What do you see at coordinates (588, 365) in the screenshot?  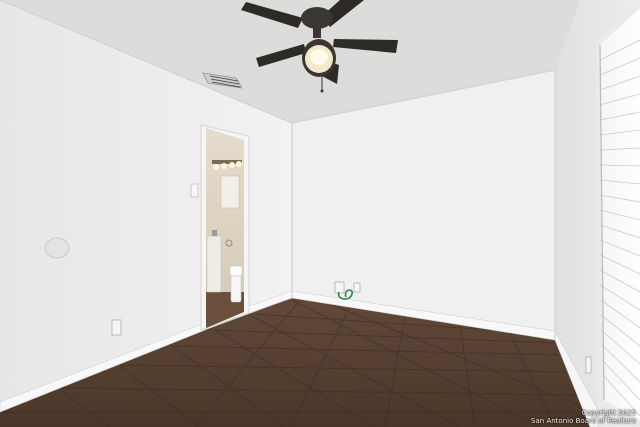 I see `outlet-right-wall` at bounding box center [588, 365].